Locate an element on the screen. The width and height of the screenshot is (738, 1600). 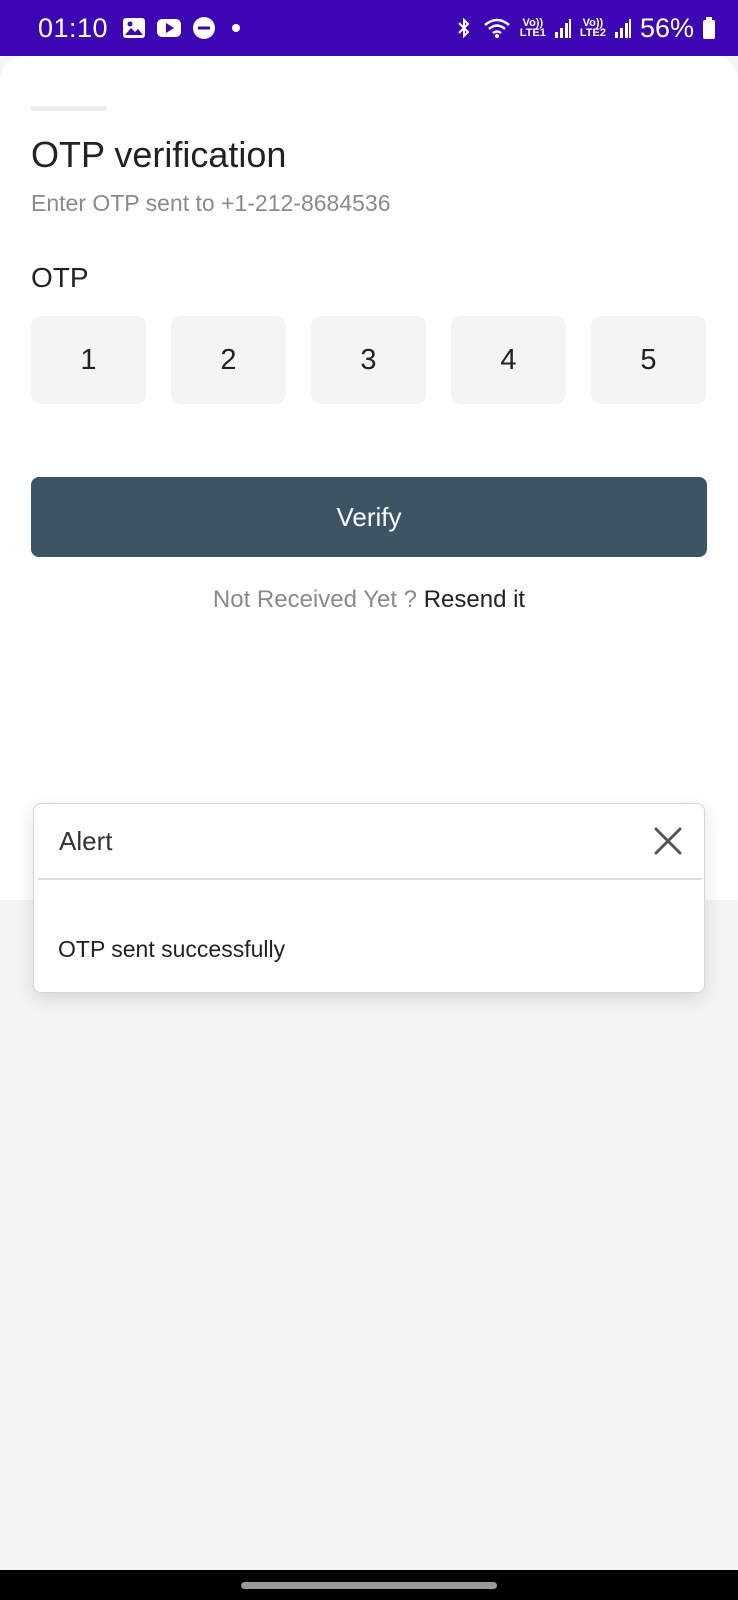
resend-link: Resend it is located at coordinates (474, 599).